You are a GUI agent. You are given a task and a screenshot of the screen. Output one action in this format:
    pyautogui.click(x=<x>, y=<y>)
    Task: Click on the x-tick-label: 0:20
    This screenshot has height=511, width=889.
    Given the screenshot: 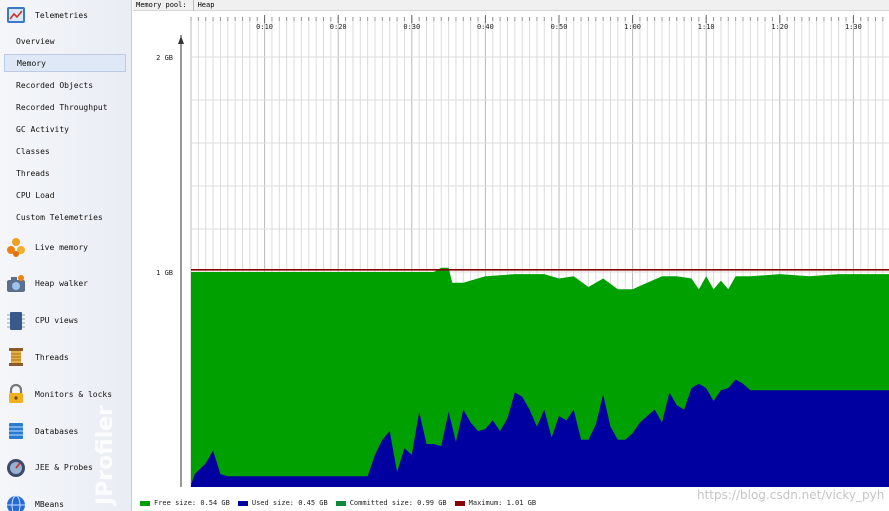 What is the action you would take?
    pyautogui.click(x=338, y=27)
    